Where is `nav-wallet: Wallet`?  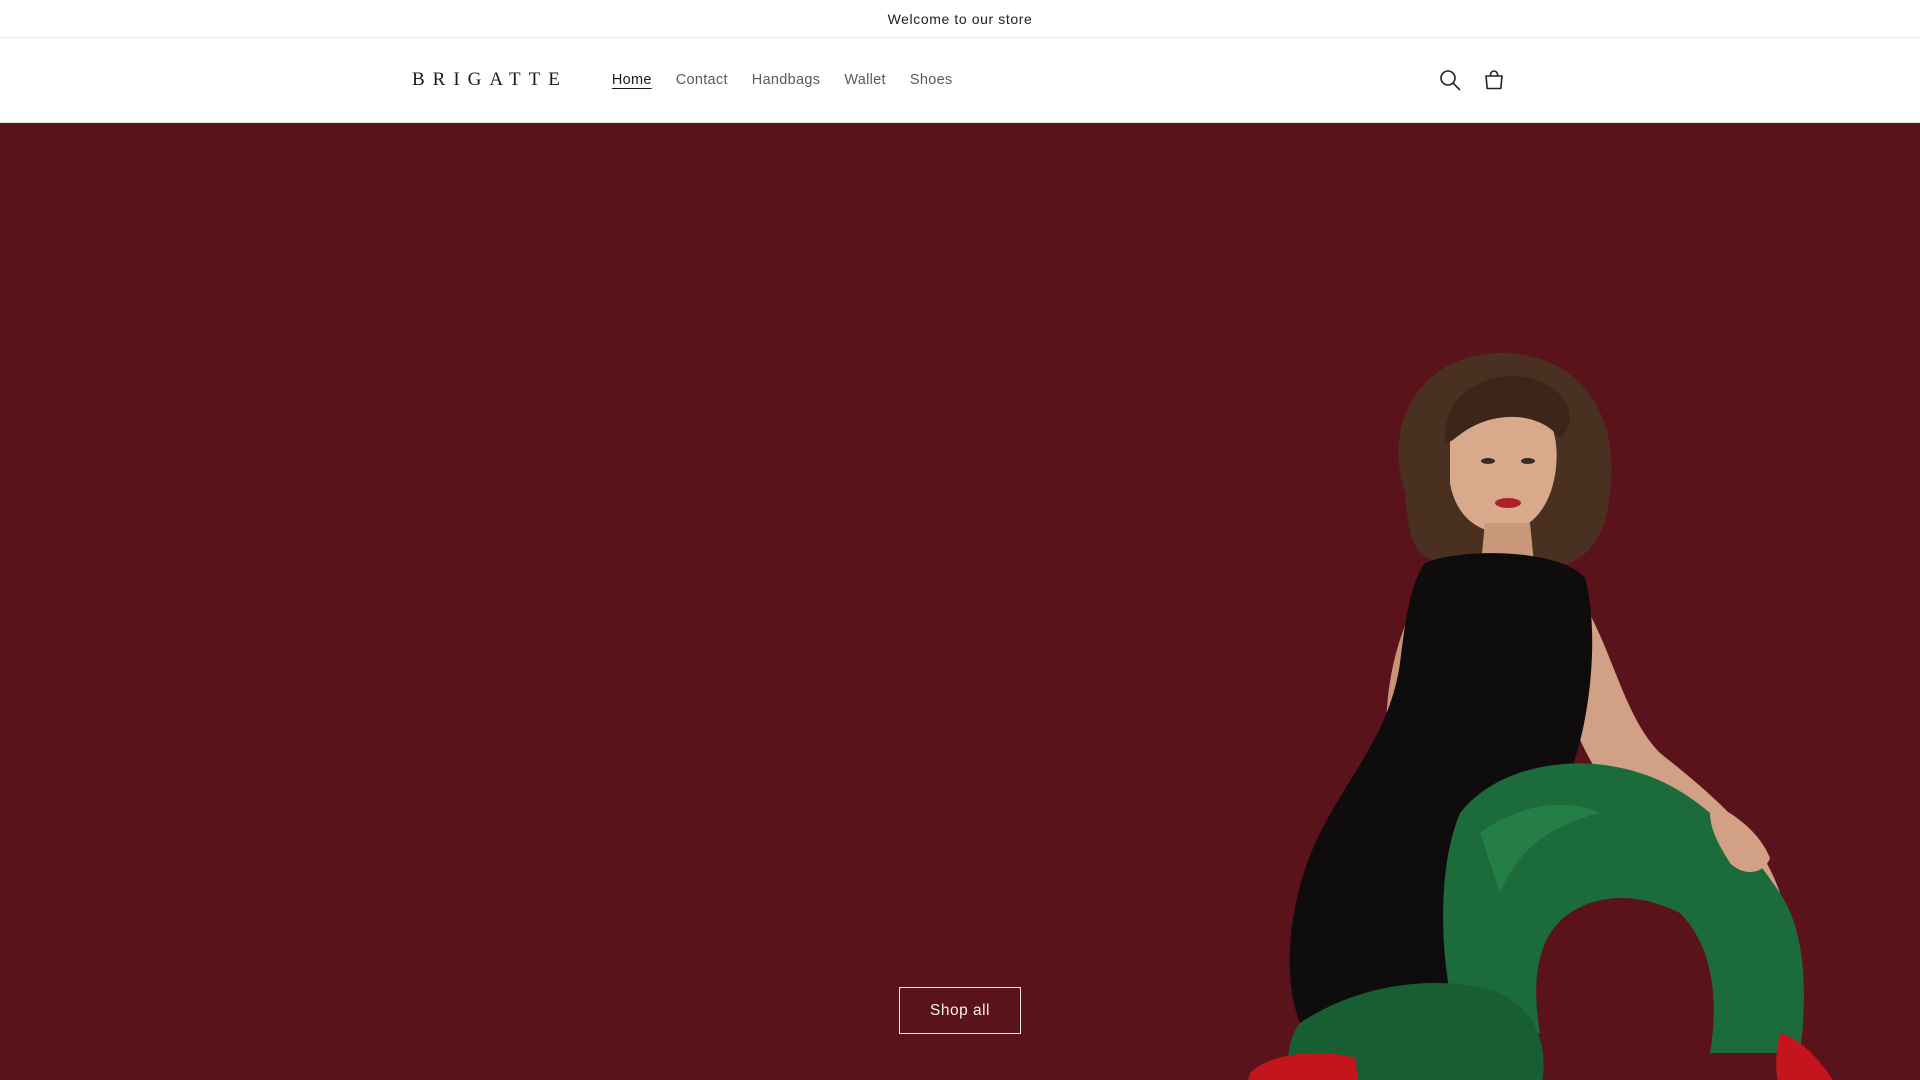 nav-wallet: Wallet is located at coordinates (865, 80).